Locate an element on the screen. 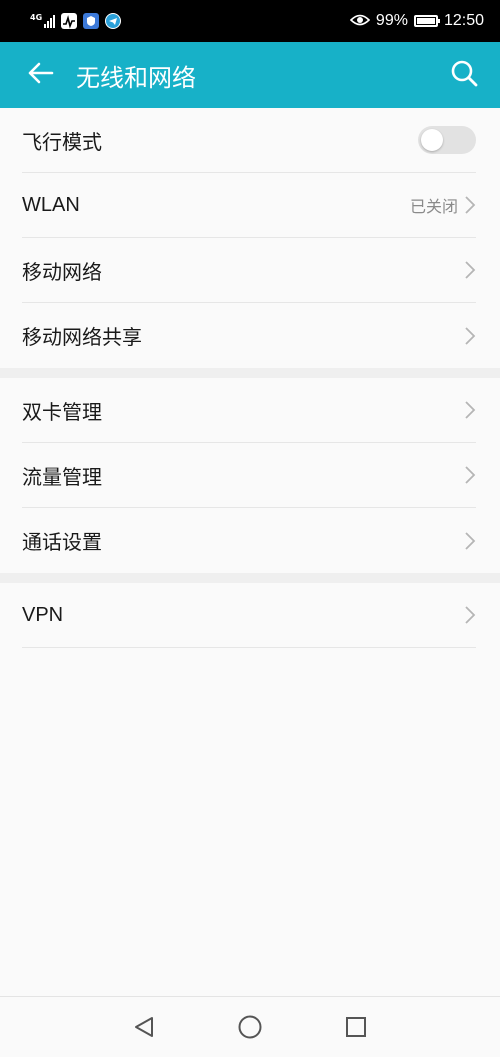  signal-indicator: 4G is located at coordinates (43, 20).